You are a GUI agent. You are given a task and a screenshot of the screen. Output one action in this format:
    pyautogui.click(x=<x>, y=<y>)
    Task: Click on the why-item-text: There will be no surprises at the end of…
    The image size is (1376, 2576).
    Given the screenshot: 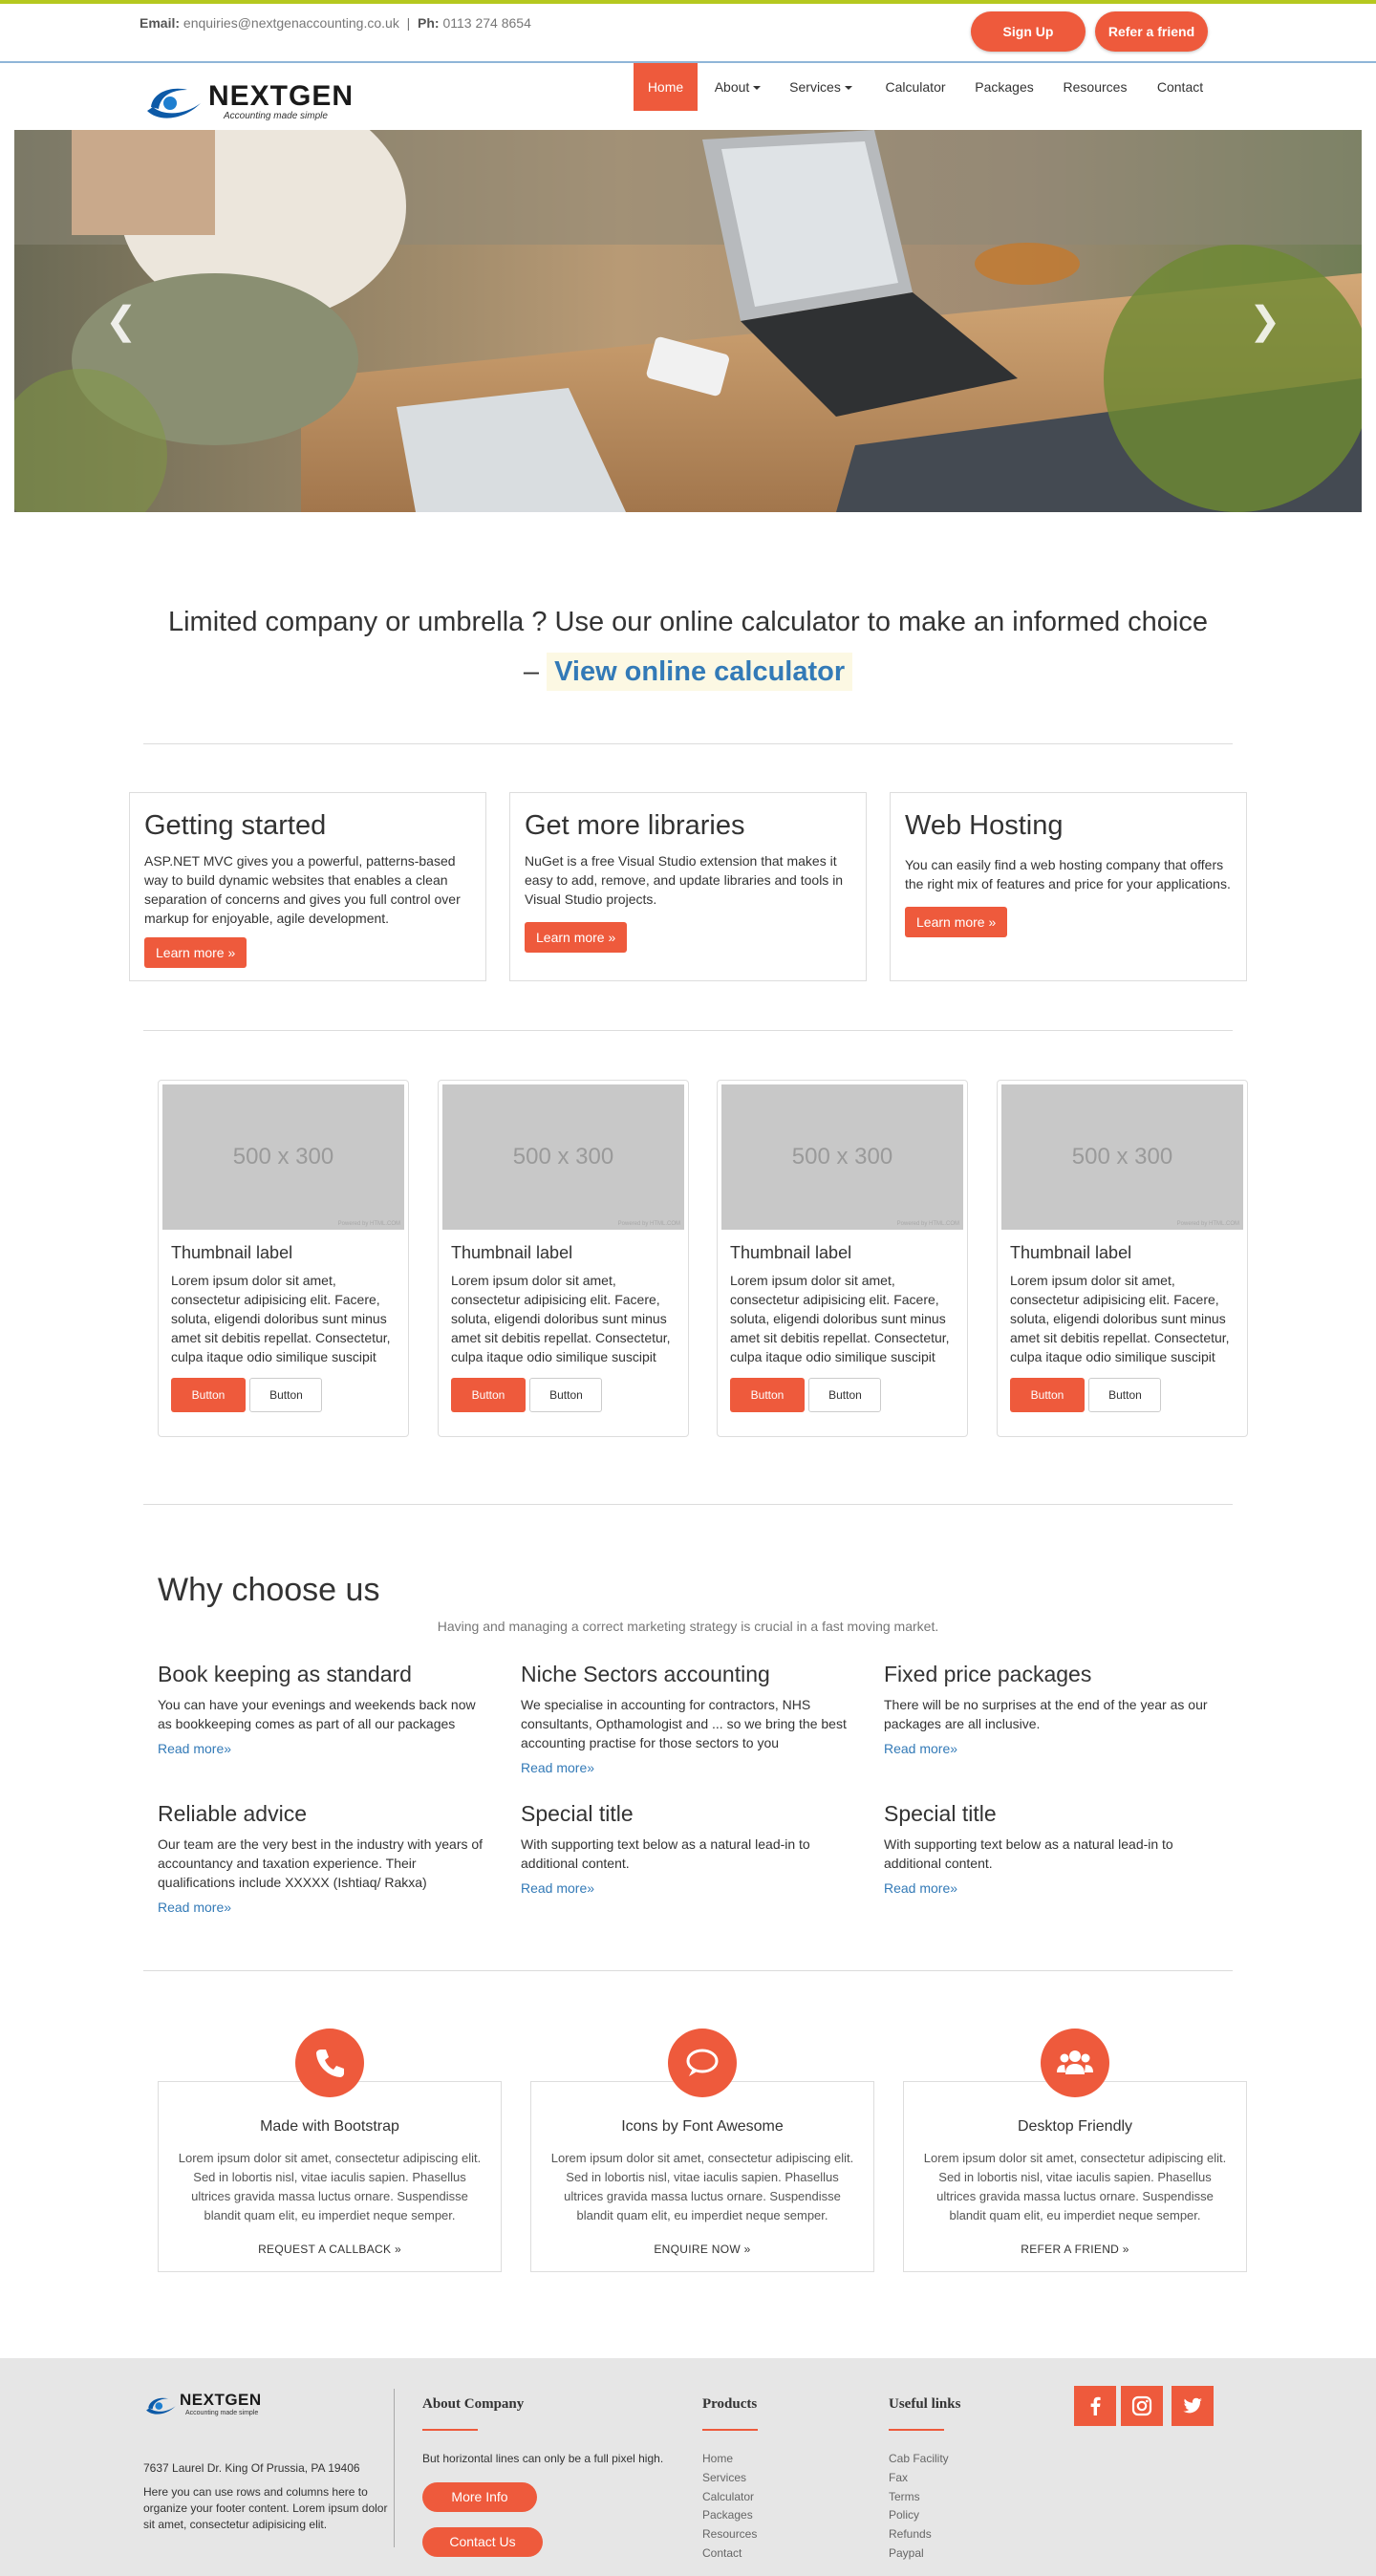 What is the action you would take?
    pyautogui.click(x=1046, y=1714)
    